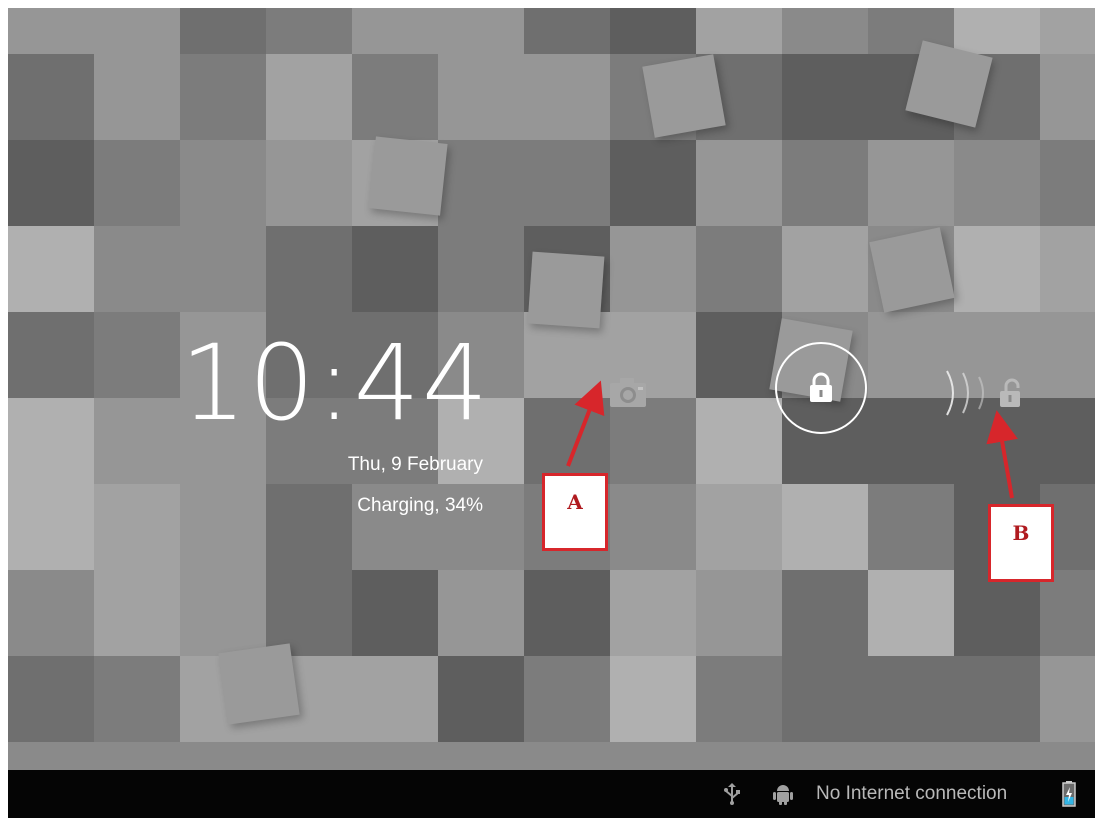  What do you see at coordinates (965, 393) in the screenshot?
I see `swipe-arcs` at bounding box center [965, 393].